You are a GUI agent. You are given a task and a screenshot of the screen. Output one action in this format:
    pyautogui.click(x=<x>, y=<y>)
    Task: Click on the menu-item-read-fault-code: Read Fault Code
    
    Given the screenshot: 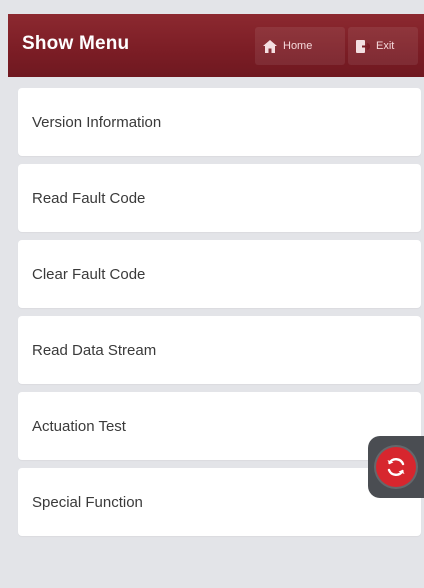 What is the action you would take?
    pyautogui.click(x=219, y=198)
    